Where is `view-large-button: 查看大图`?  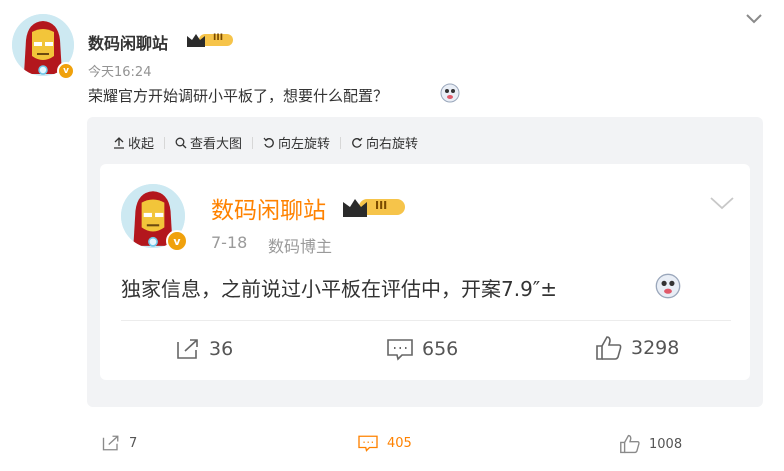 view-large-button: 查看大图 is located at coordinates (208, 142).